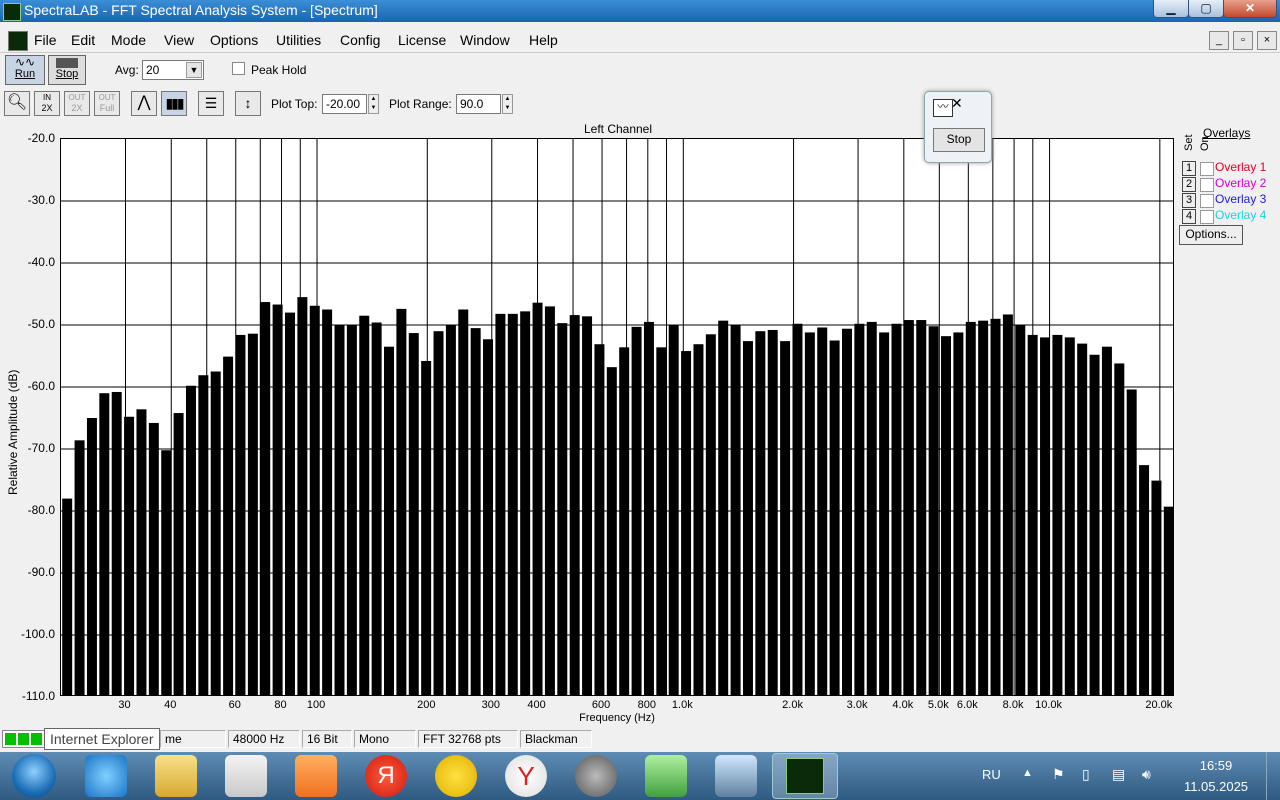 The image size is (1280, 800). I want to click on media-player-icon, so click(316, 776).